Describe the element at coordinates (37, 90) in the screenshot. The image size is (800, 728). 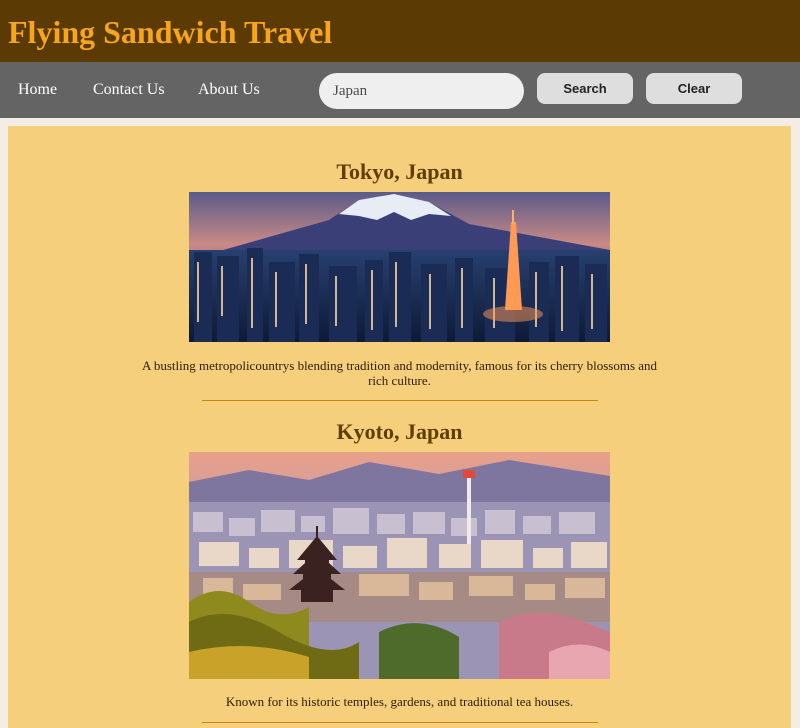
I see `nav-link-home: Home` at that location.